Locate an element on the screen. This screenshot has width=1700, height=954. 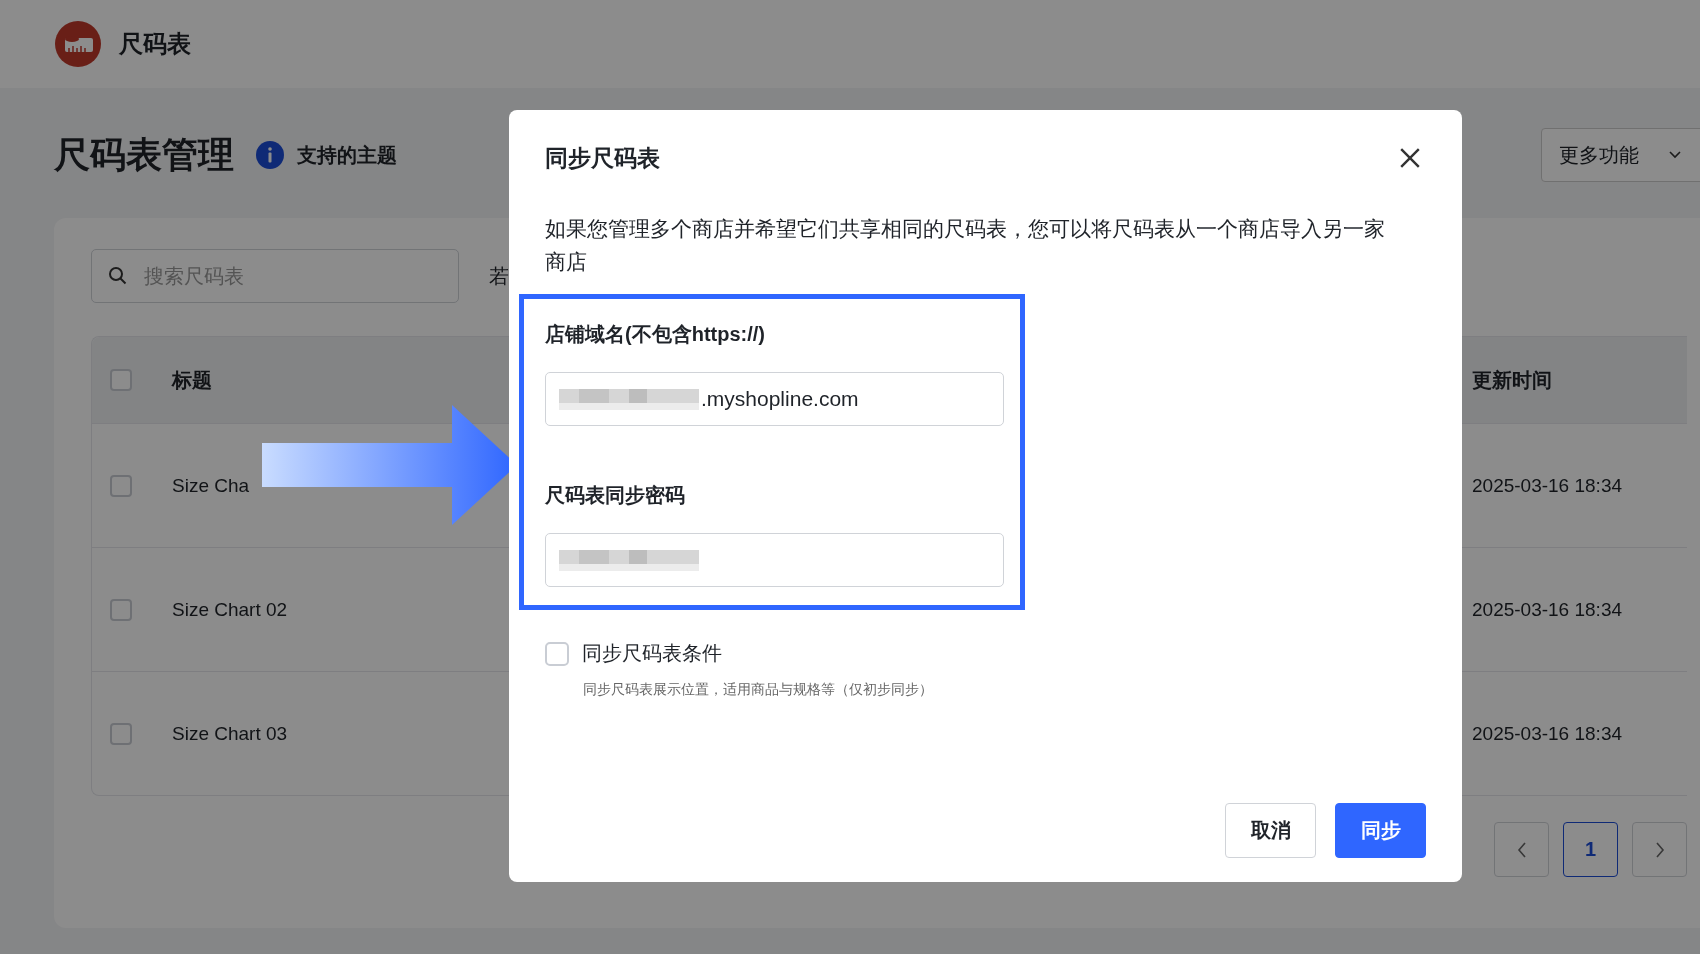
previous-page-button is located at coordinates (1521, 849).